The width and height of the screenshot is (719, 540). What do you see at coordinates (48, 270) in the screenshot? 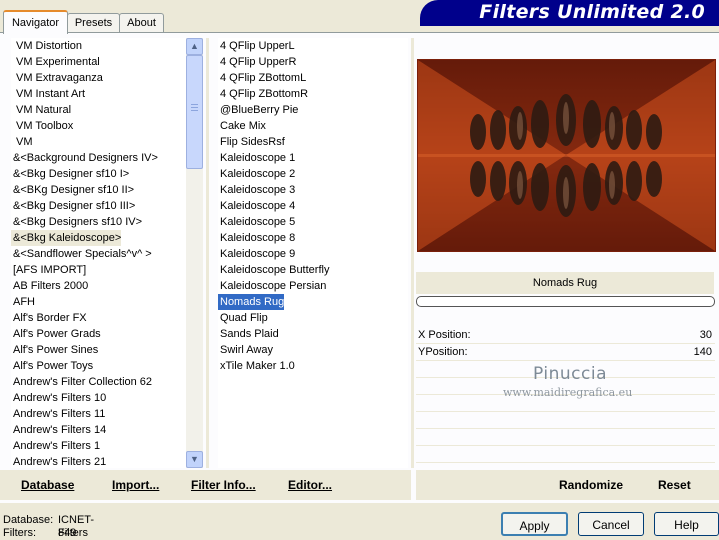
I see `category-item: [AFS IMPORT]` at bounding box center [48, 270].